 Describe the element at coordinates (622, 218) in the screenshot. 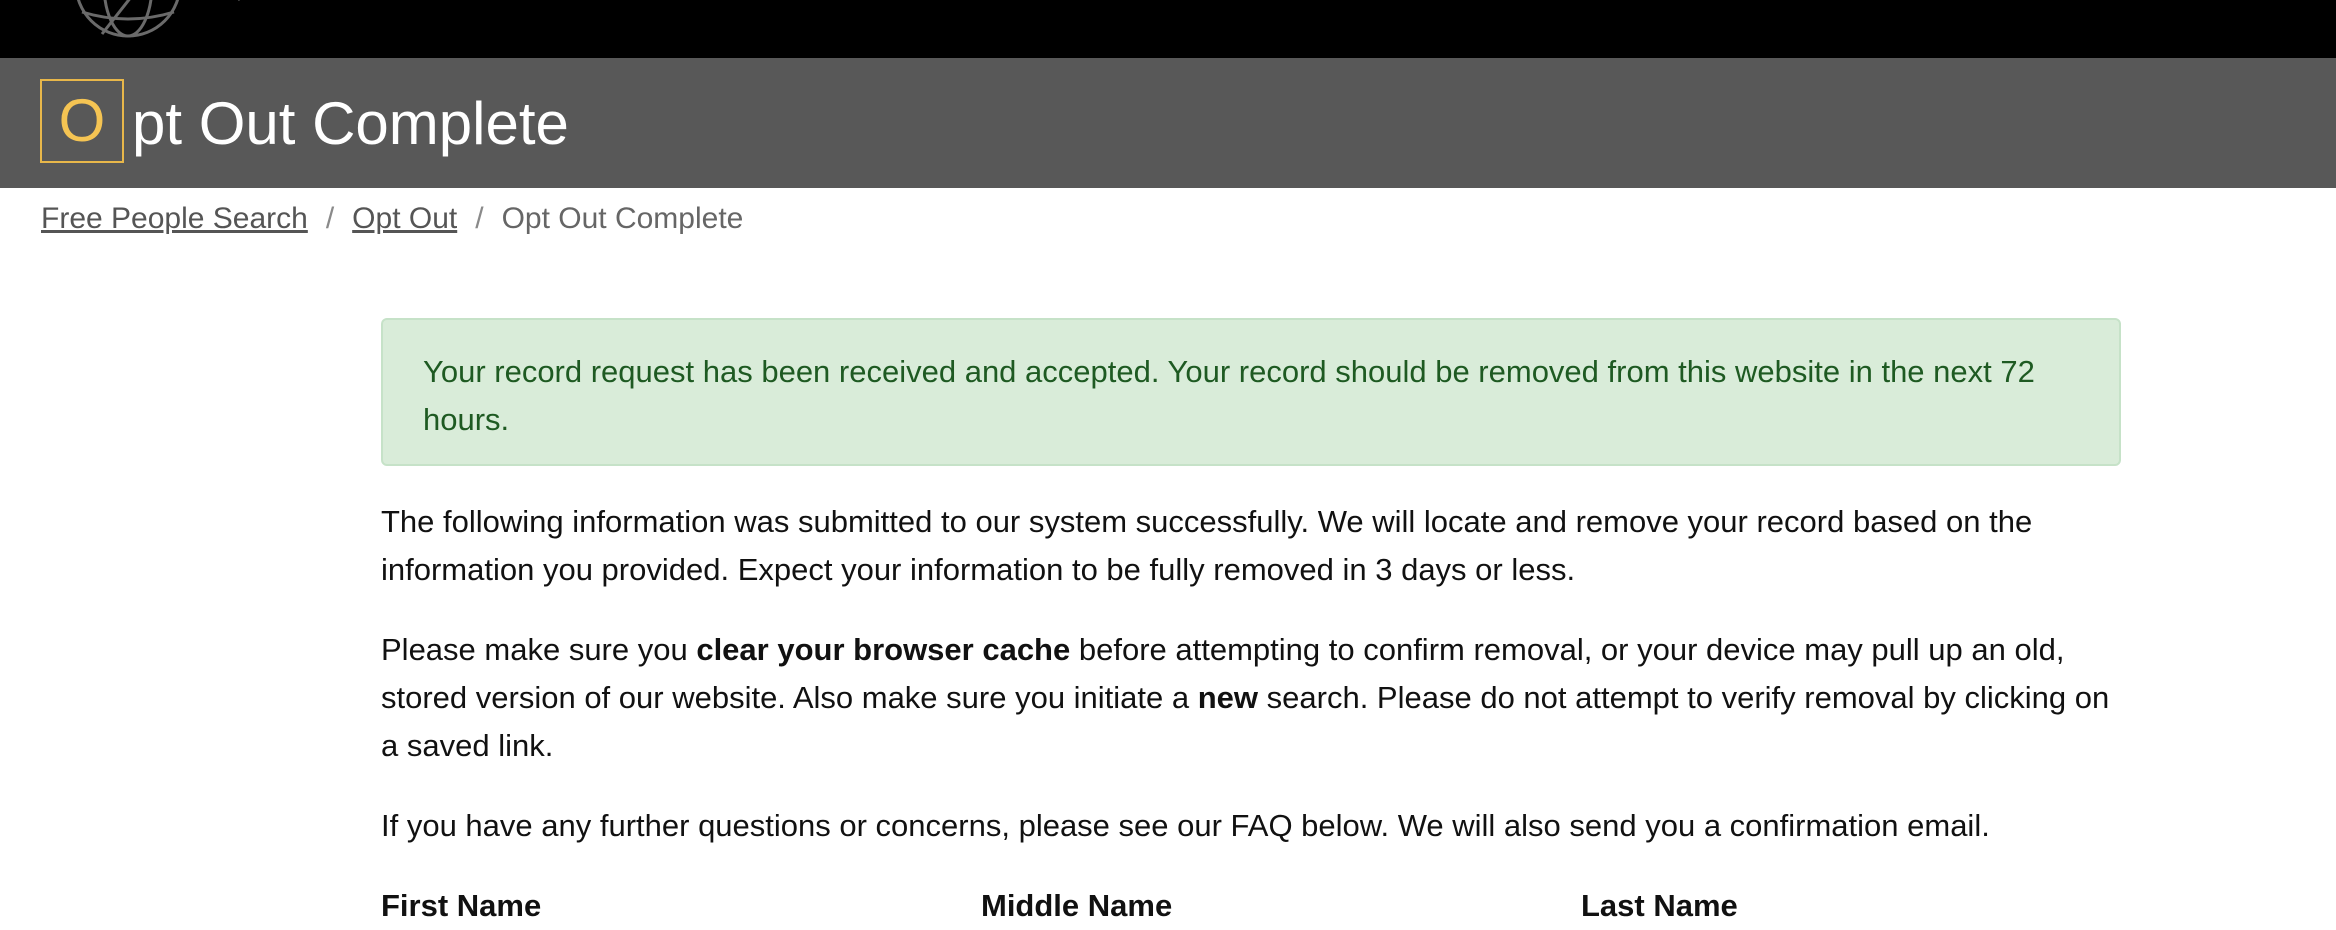

I see `breadcrumb-current: Opt Out Complete` at that location.